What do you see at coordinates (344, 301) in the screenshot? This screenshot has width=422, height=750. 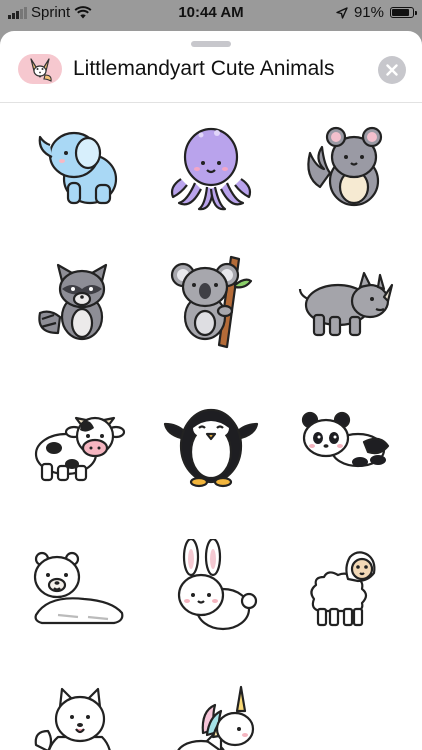 I see `rhino-sticker` at bounding box center [344, 301].